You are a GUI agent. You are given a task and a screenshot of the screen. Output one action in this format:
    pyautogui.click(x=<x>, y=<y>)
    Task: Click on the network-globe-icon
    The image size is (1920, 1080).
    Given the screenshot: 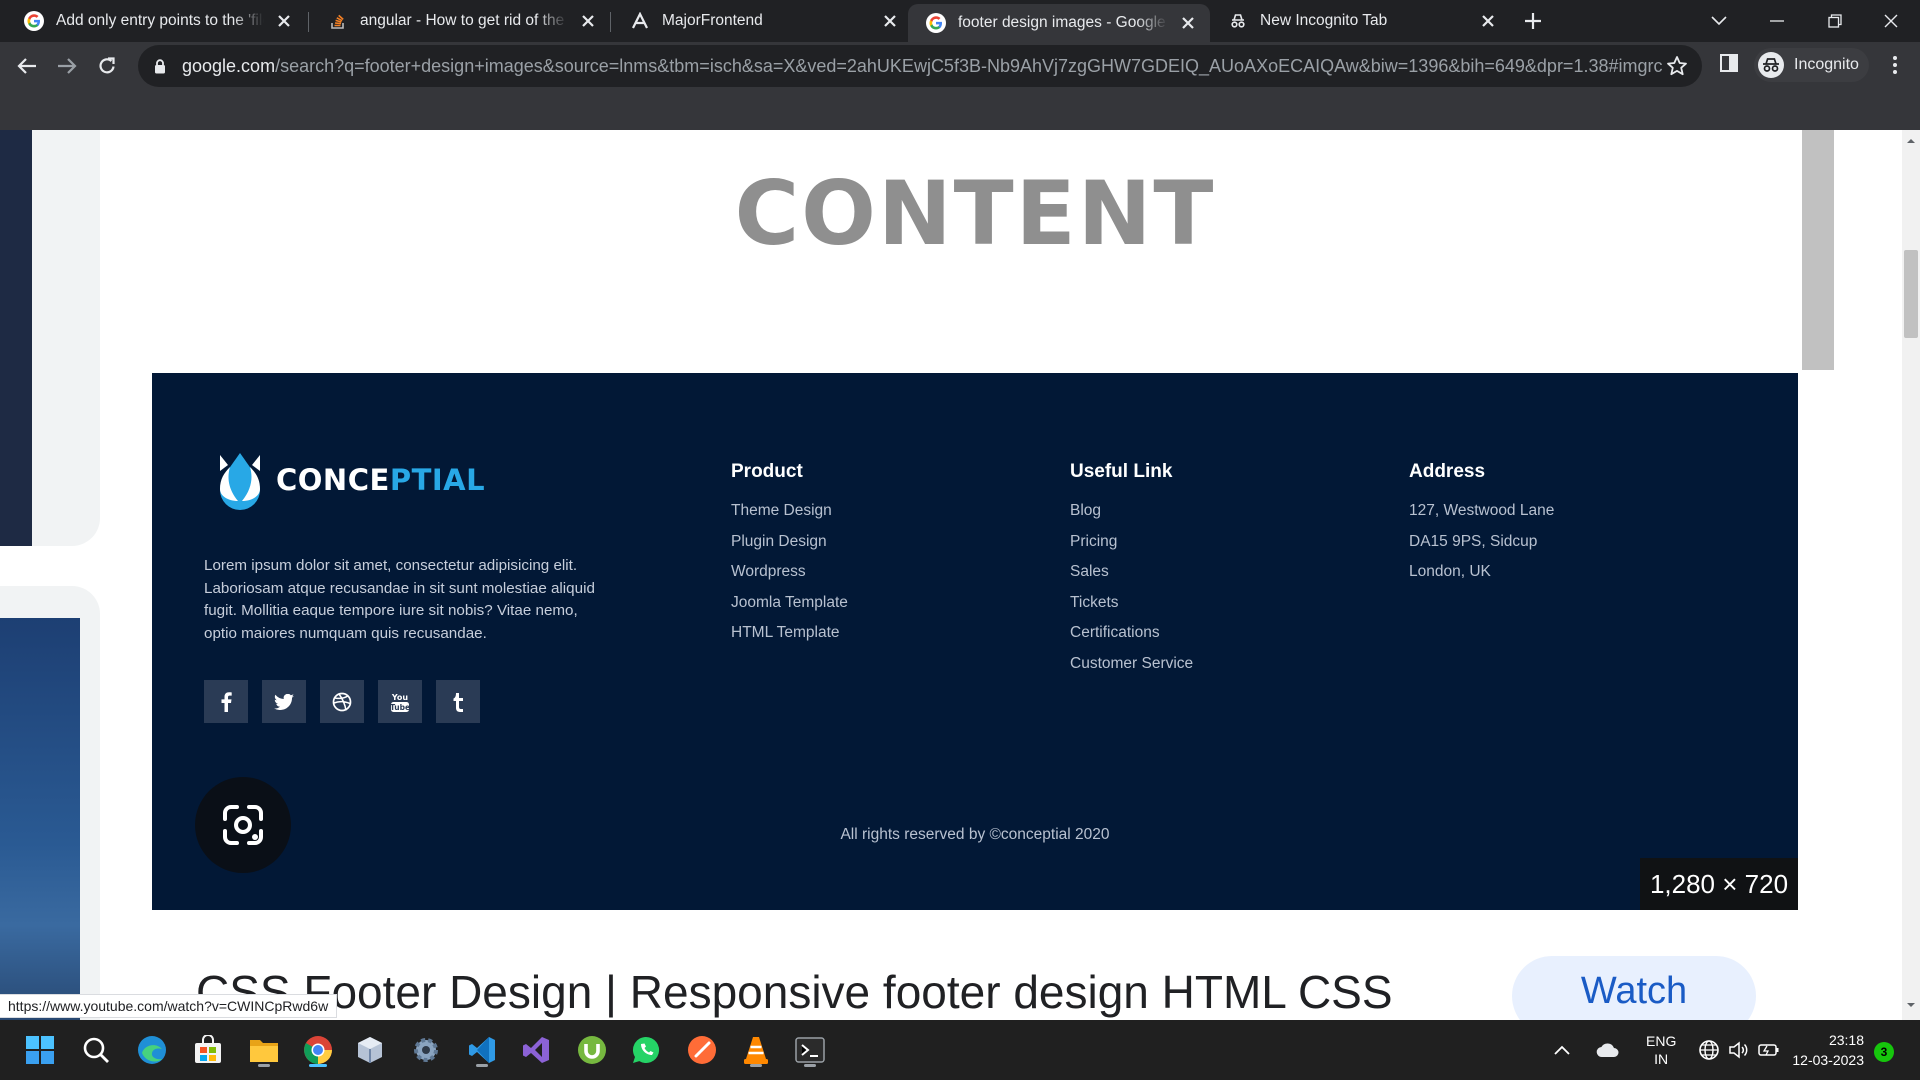 What is the action you would take?
    pyautogui.click(x=1709, y=1050)
    